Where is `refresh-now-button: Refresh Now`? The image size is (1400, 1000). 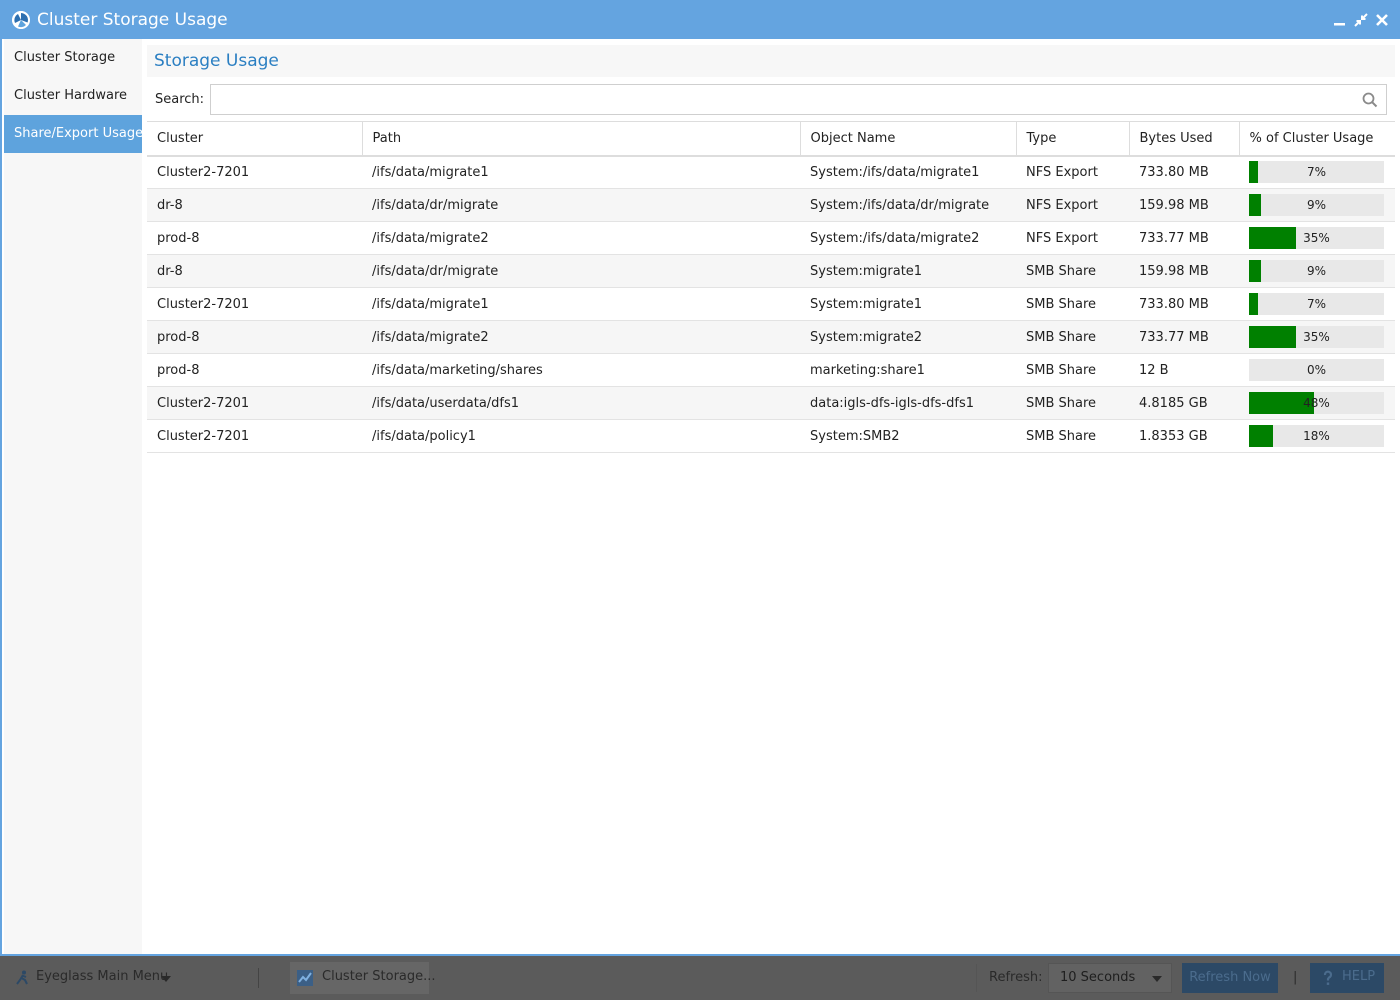 refresh-now-button: Refresh Now is located at coordinates (1230, 978).